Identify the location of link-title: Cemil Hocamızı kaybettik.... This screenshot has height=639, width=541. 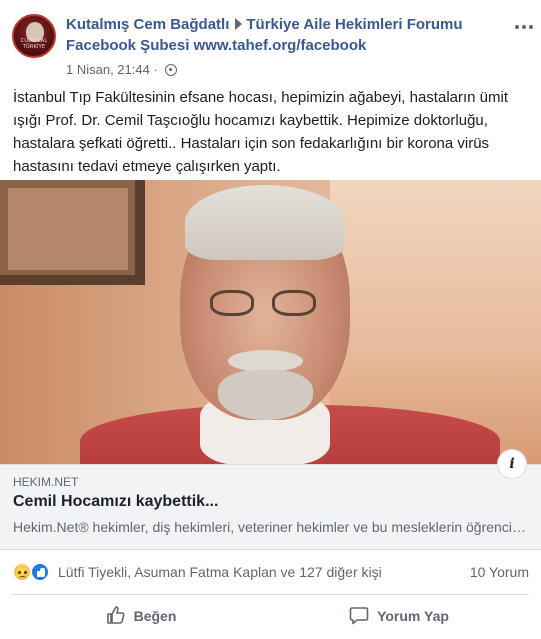
(115, 502).